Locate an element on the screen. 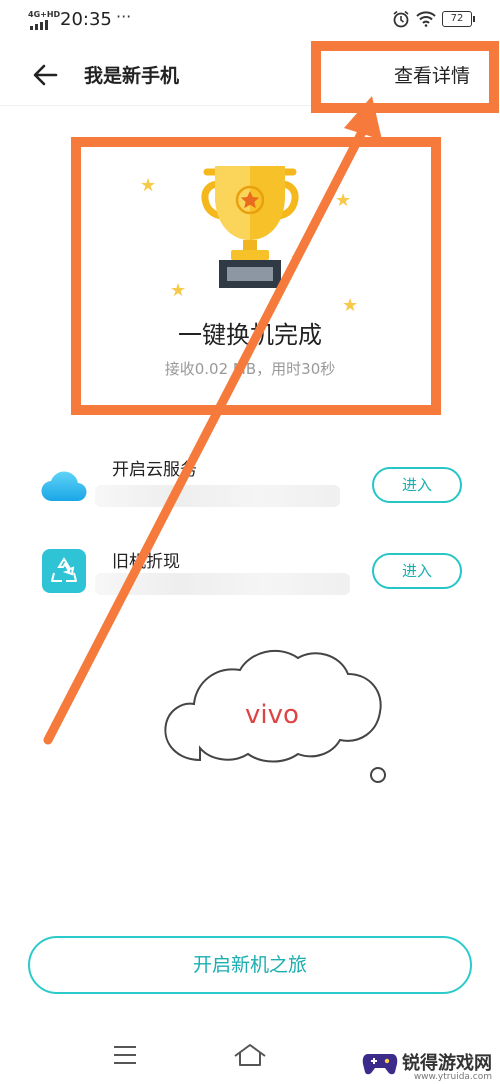 This screenshot has width=500, height=1084. more-notifications-icon: ··· is located at coordinates (124, 16).